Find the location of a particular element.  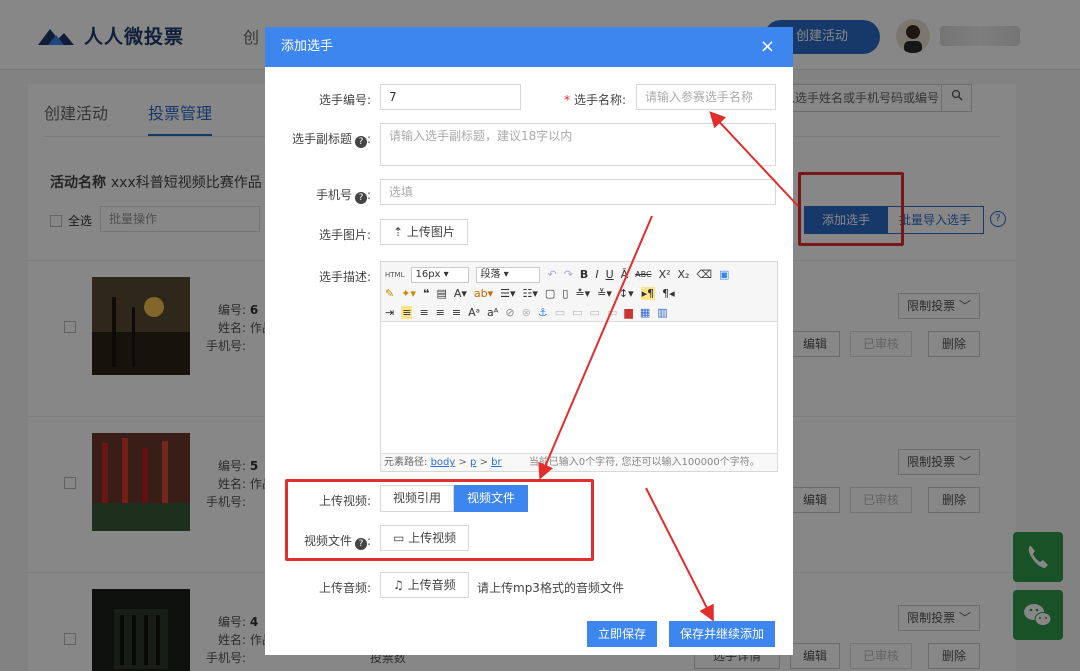

paragraph-value: 段落 is located at coordinates (490, 274).